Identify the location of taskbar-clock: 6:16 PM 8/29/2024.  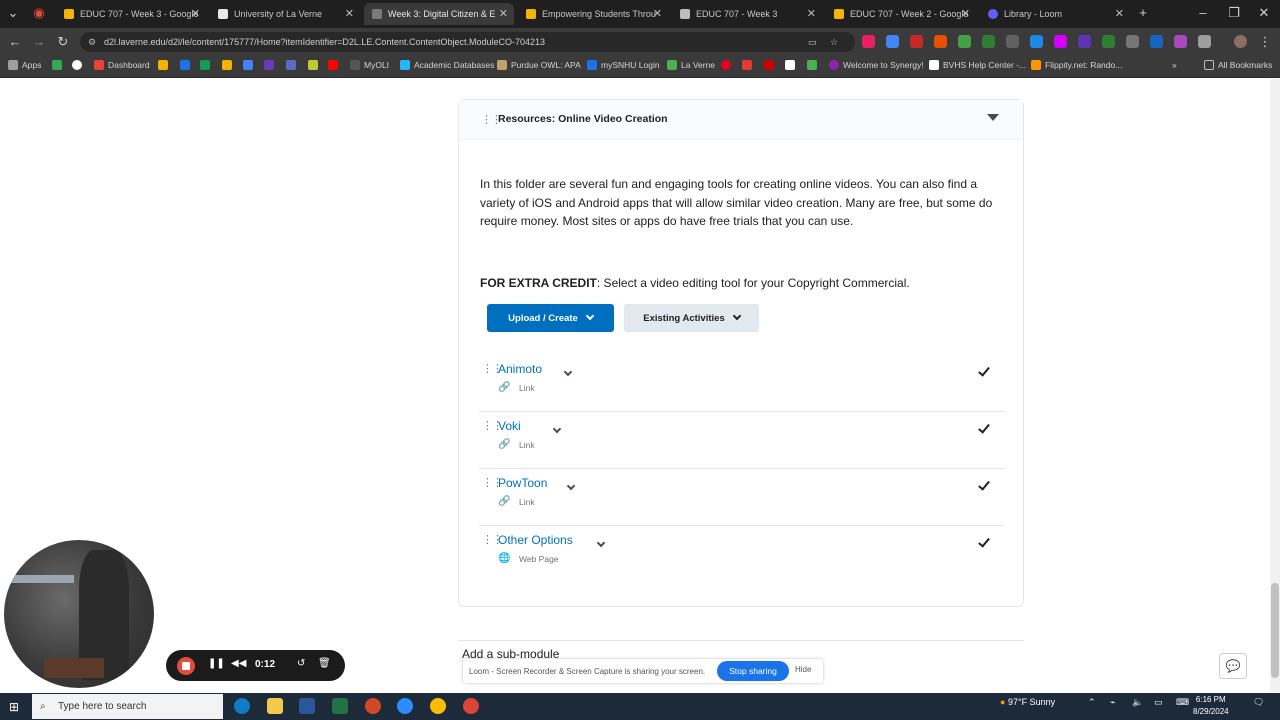
(1211, 706).